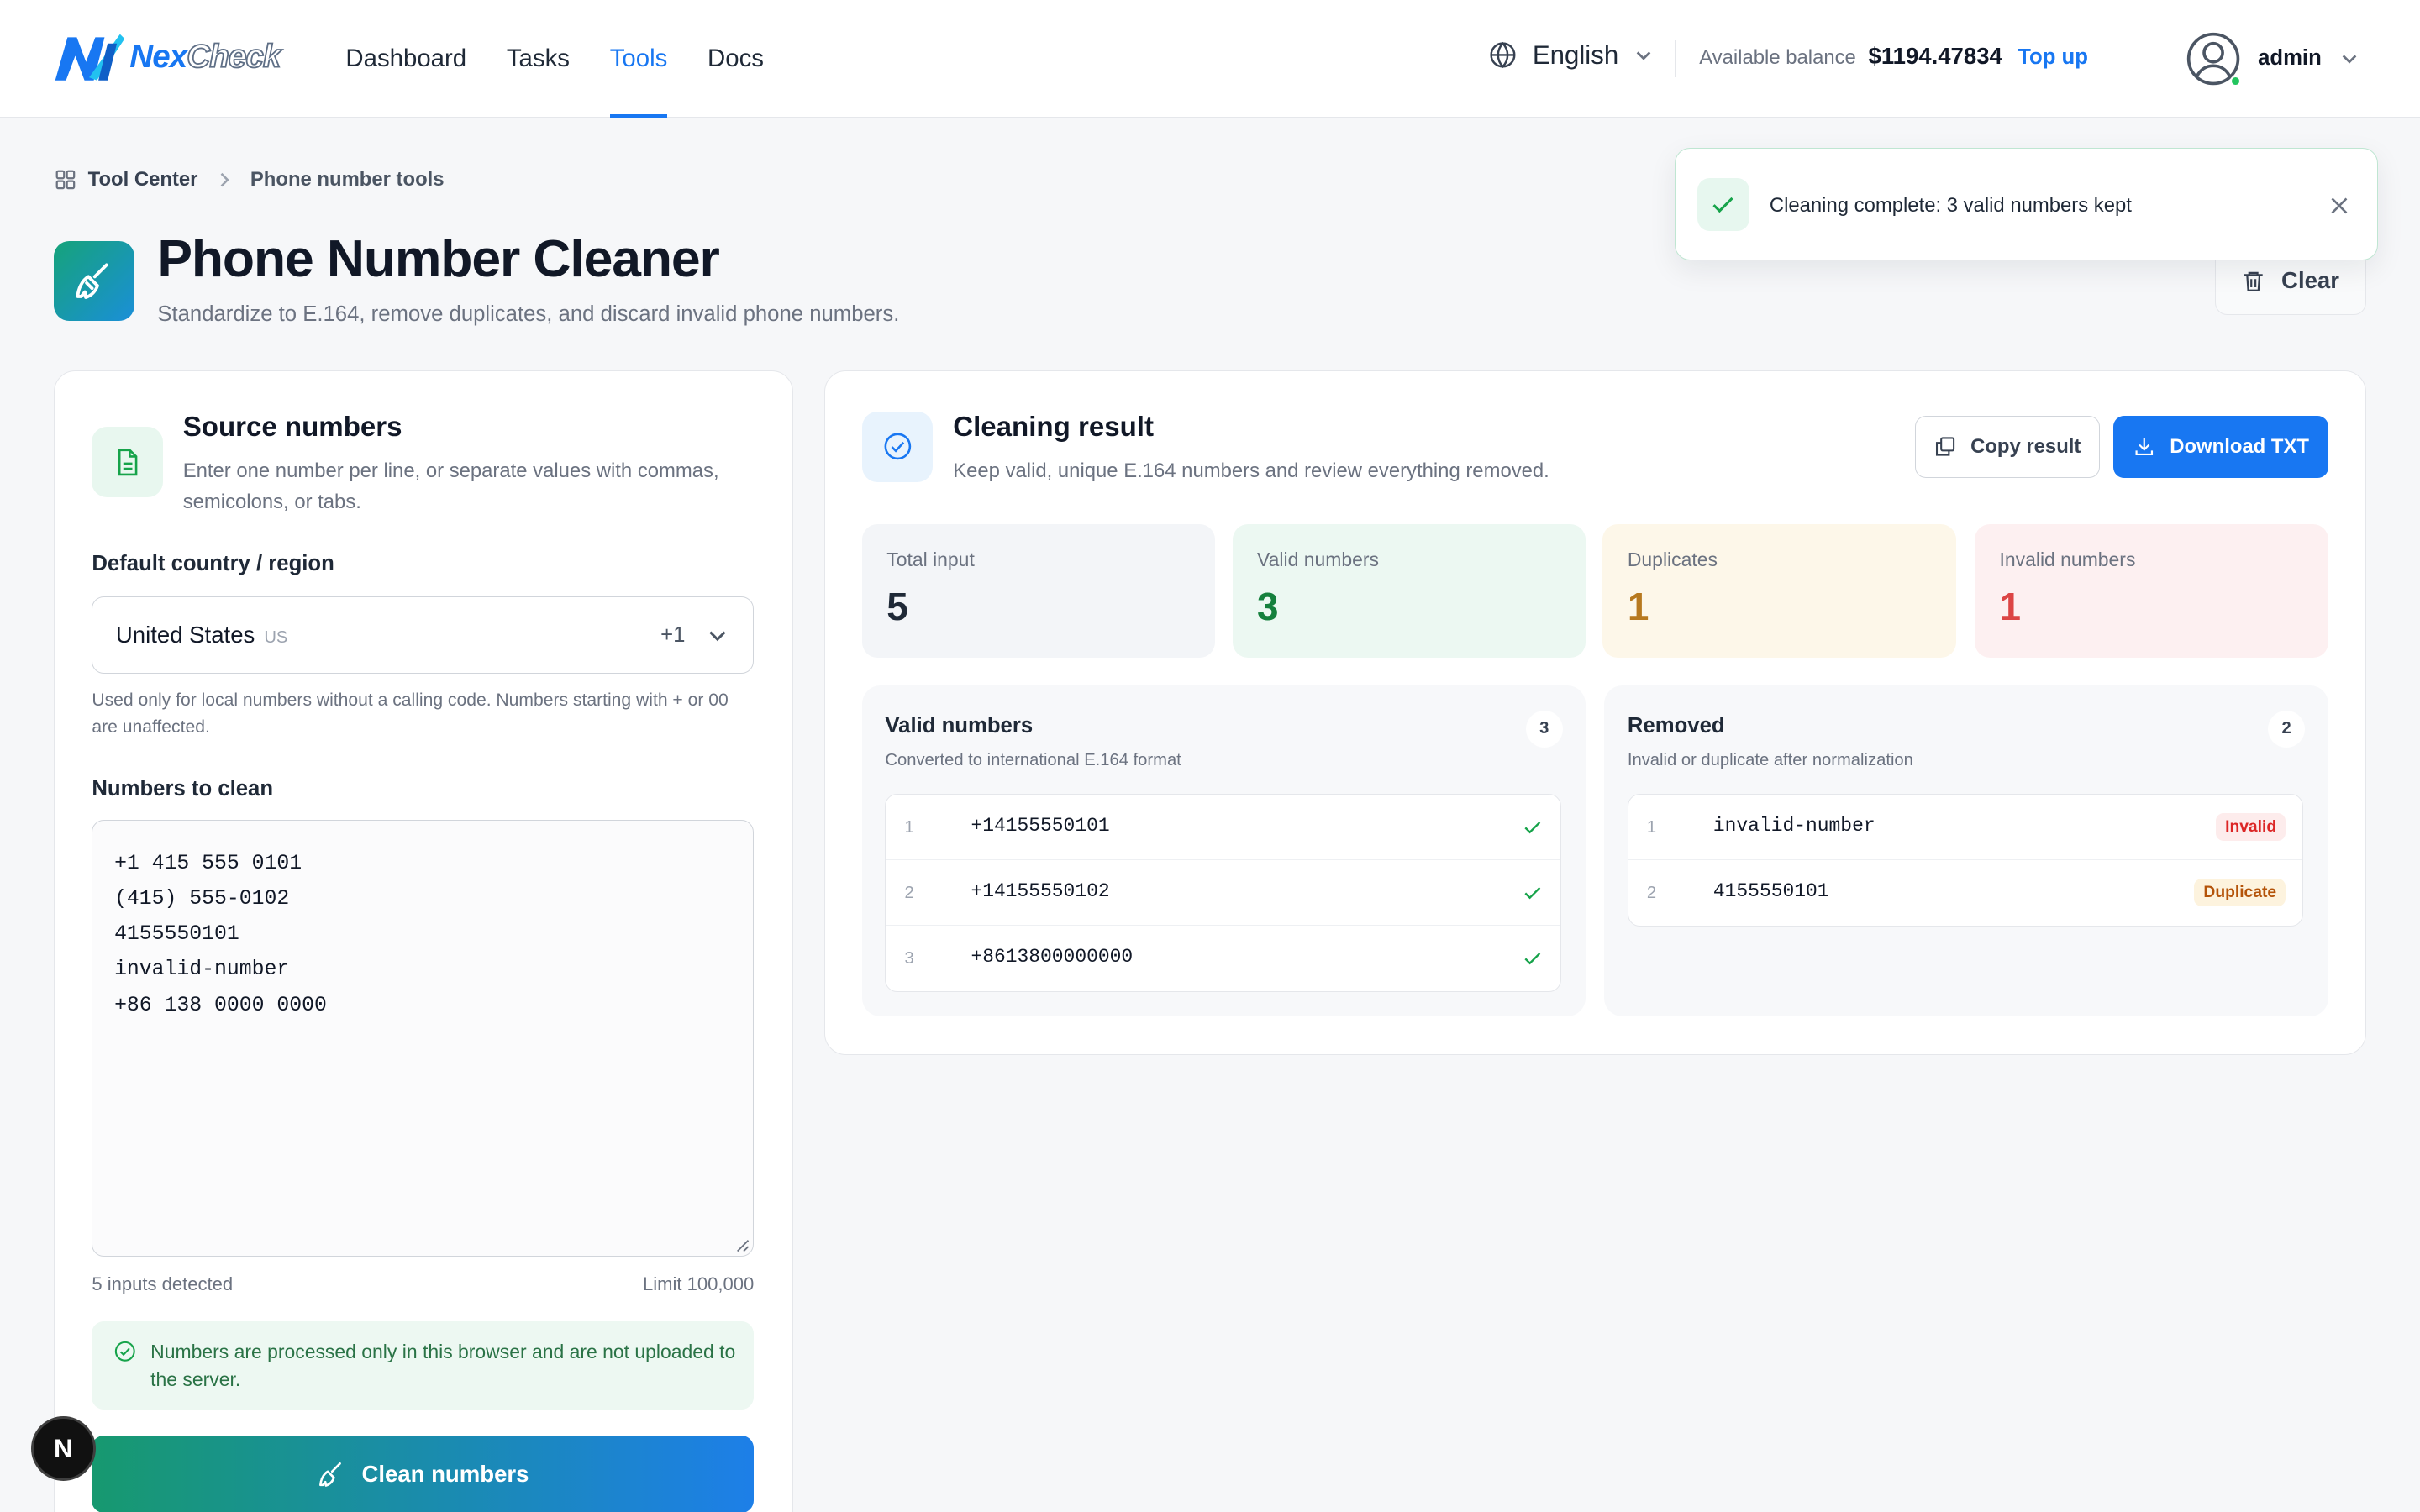 This screenshot has height=1512, width=2420. What do you see at coordinates (2240, 893) in the screenshot?
I see `duplicate-badge: Duplicate` at bounding box center [2240, 893].